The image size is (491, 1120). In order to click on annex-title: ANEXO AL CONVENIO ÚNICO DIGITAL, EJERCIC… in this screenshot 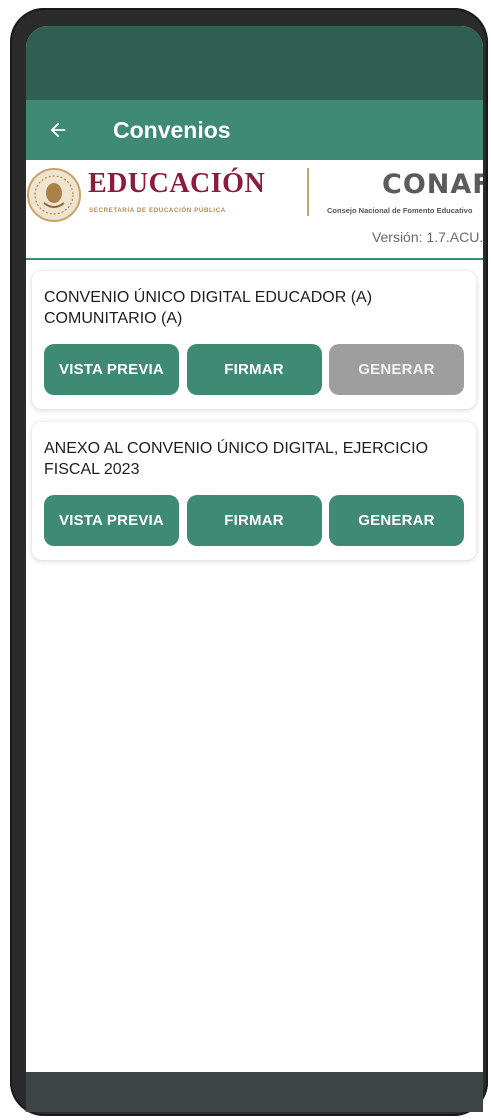, I will do `click(236, 459)`.